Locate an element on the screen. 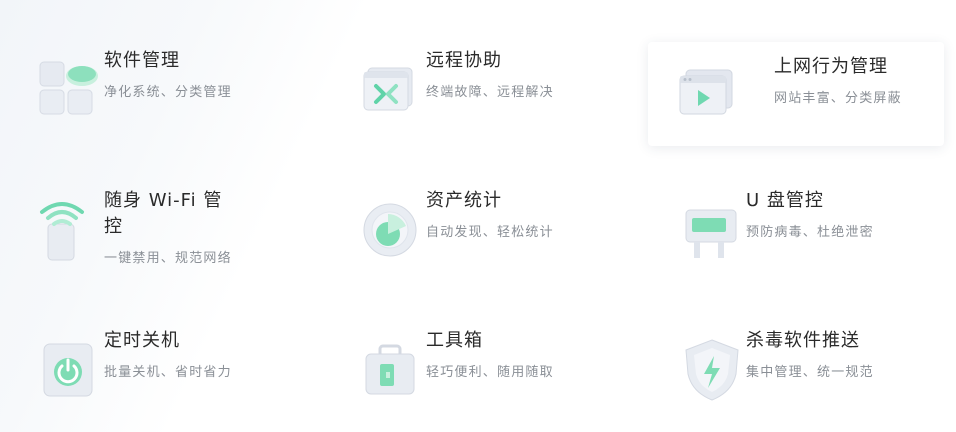 This screenshot has height=432, width=956. feature-card-internet: 上网行为管理 网站丰富、分类屏蔽 is located at coordinates (796, 94).